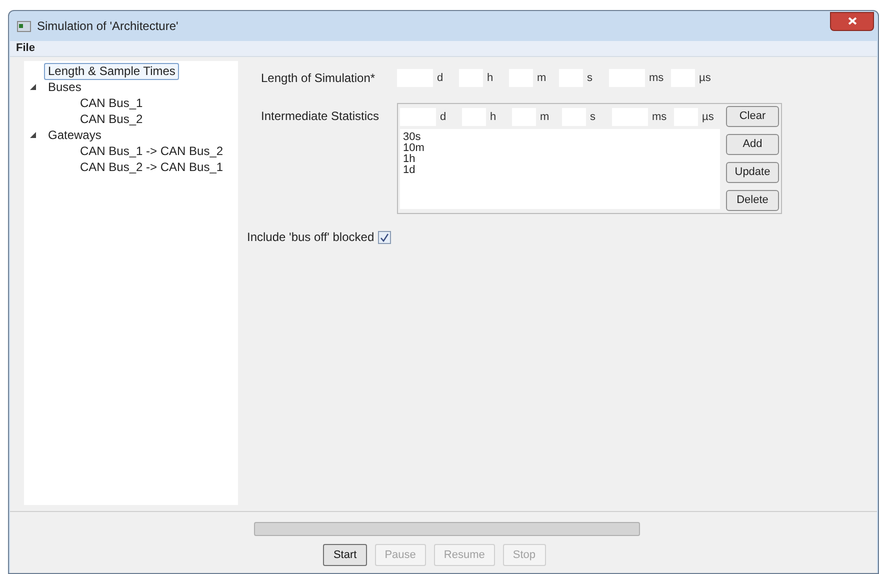 This screenshot has width=879, height=574. I want to click on tree-item: CAN Bus_2 -> CAN Bus_1, so click(152, 167).